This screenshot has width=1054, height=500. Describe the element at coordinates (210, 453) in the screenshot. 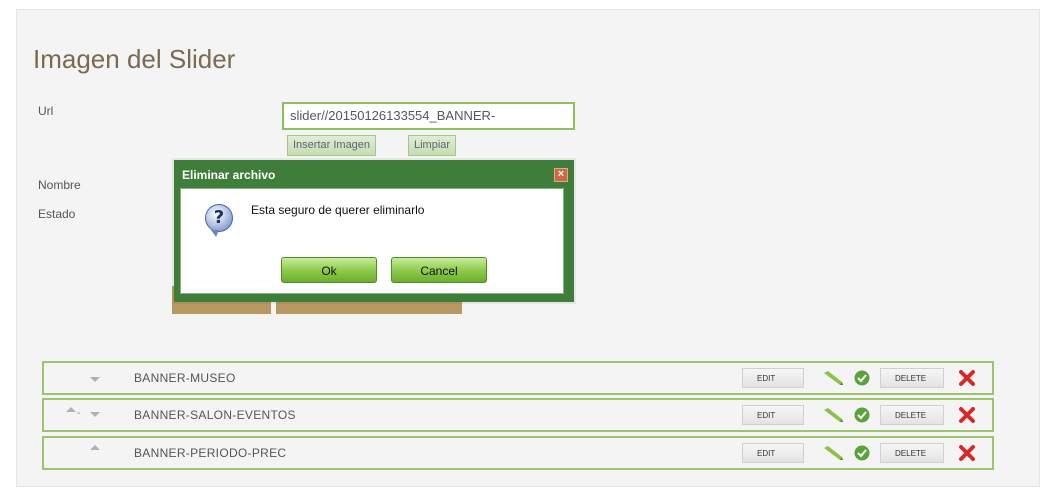

I see `list-item-label: BANNER-PERIODO-PREC` at that location.